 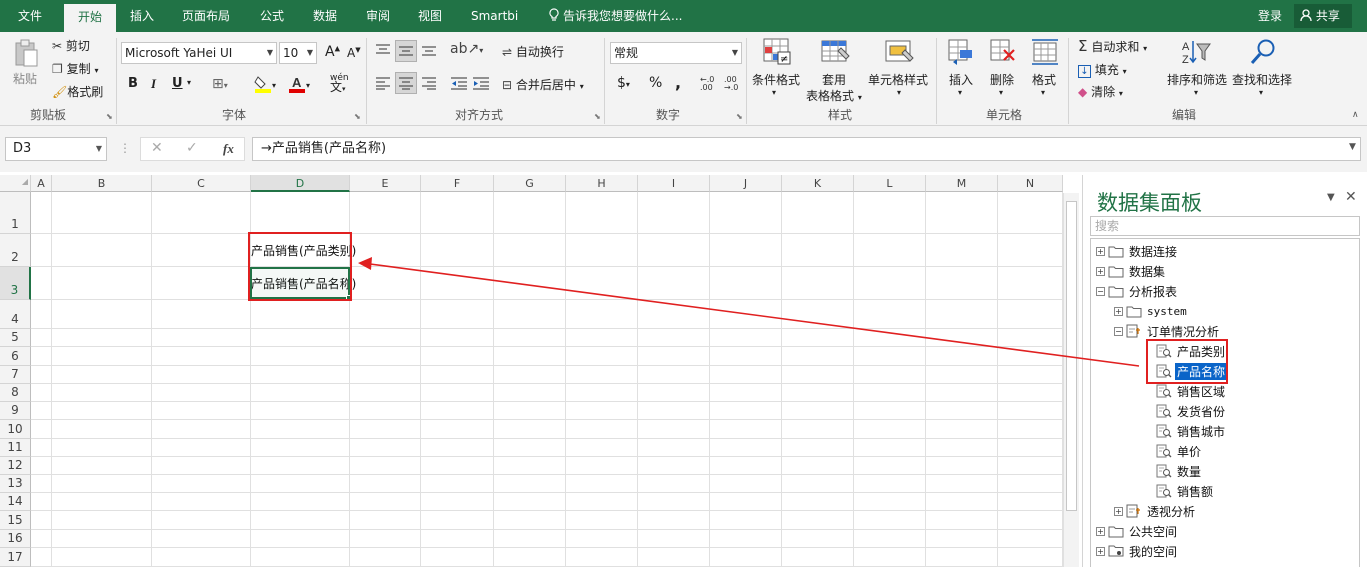 I want to click on borders-icon: ⊞▾, so click(x=220, y=84).